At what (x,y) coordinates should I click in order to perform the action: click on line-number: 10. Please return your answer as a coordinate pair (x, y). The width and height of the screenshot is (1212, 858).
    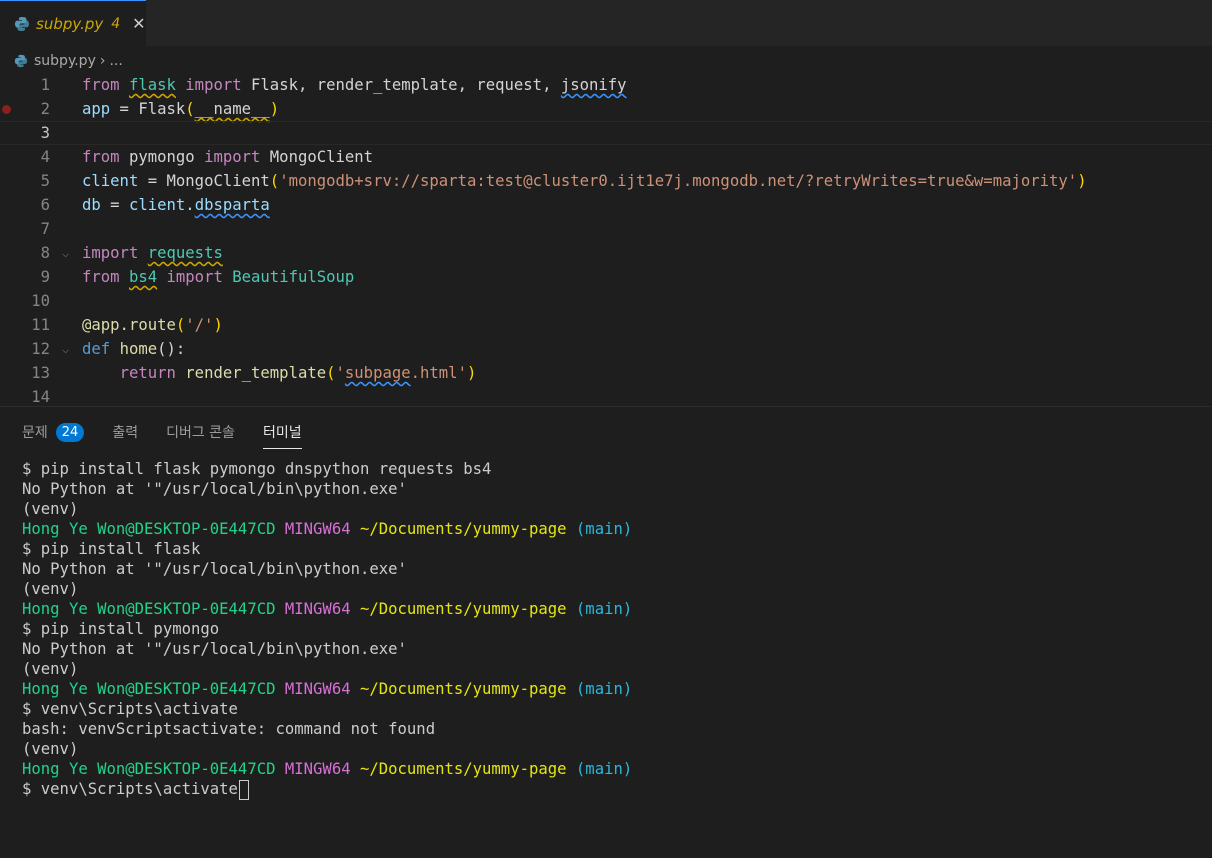
    Looking at the image, I should click on (40, 301).